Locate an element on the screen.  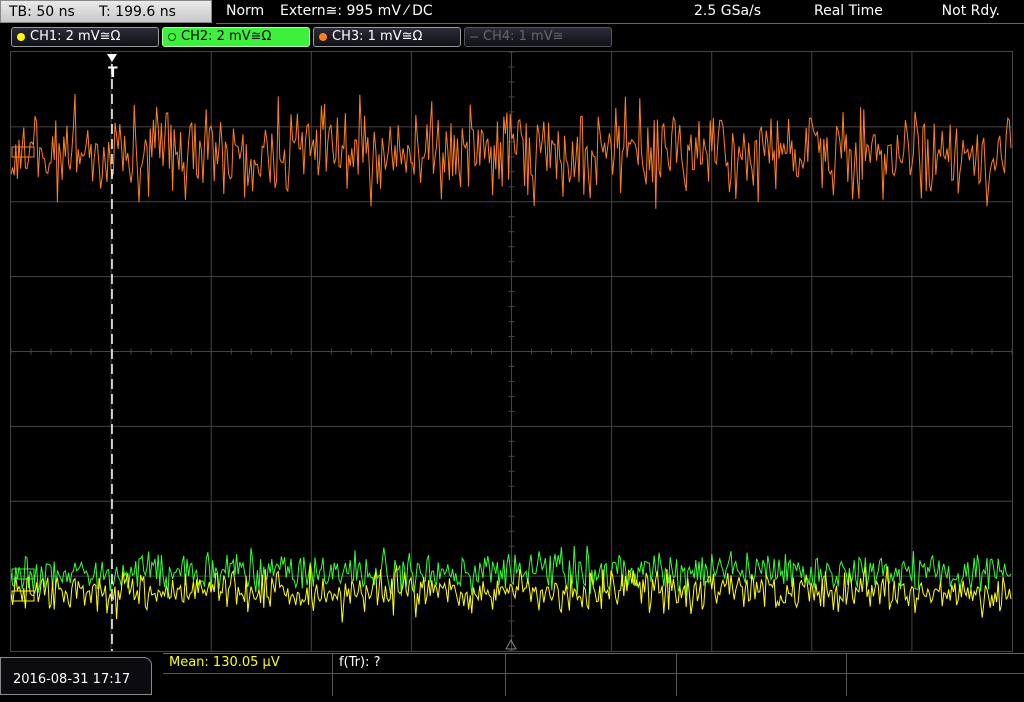
channel-2-label: CH2: 2 mV≅Ω is located at coordinates (226, 36).